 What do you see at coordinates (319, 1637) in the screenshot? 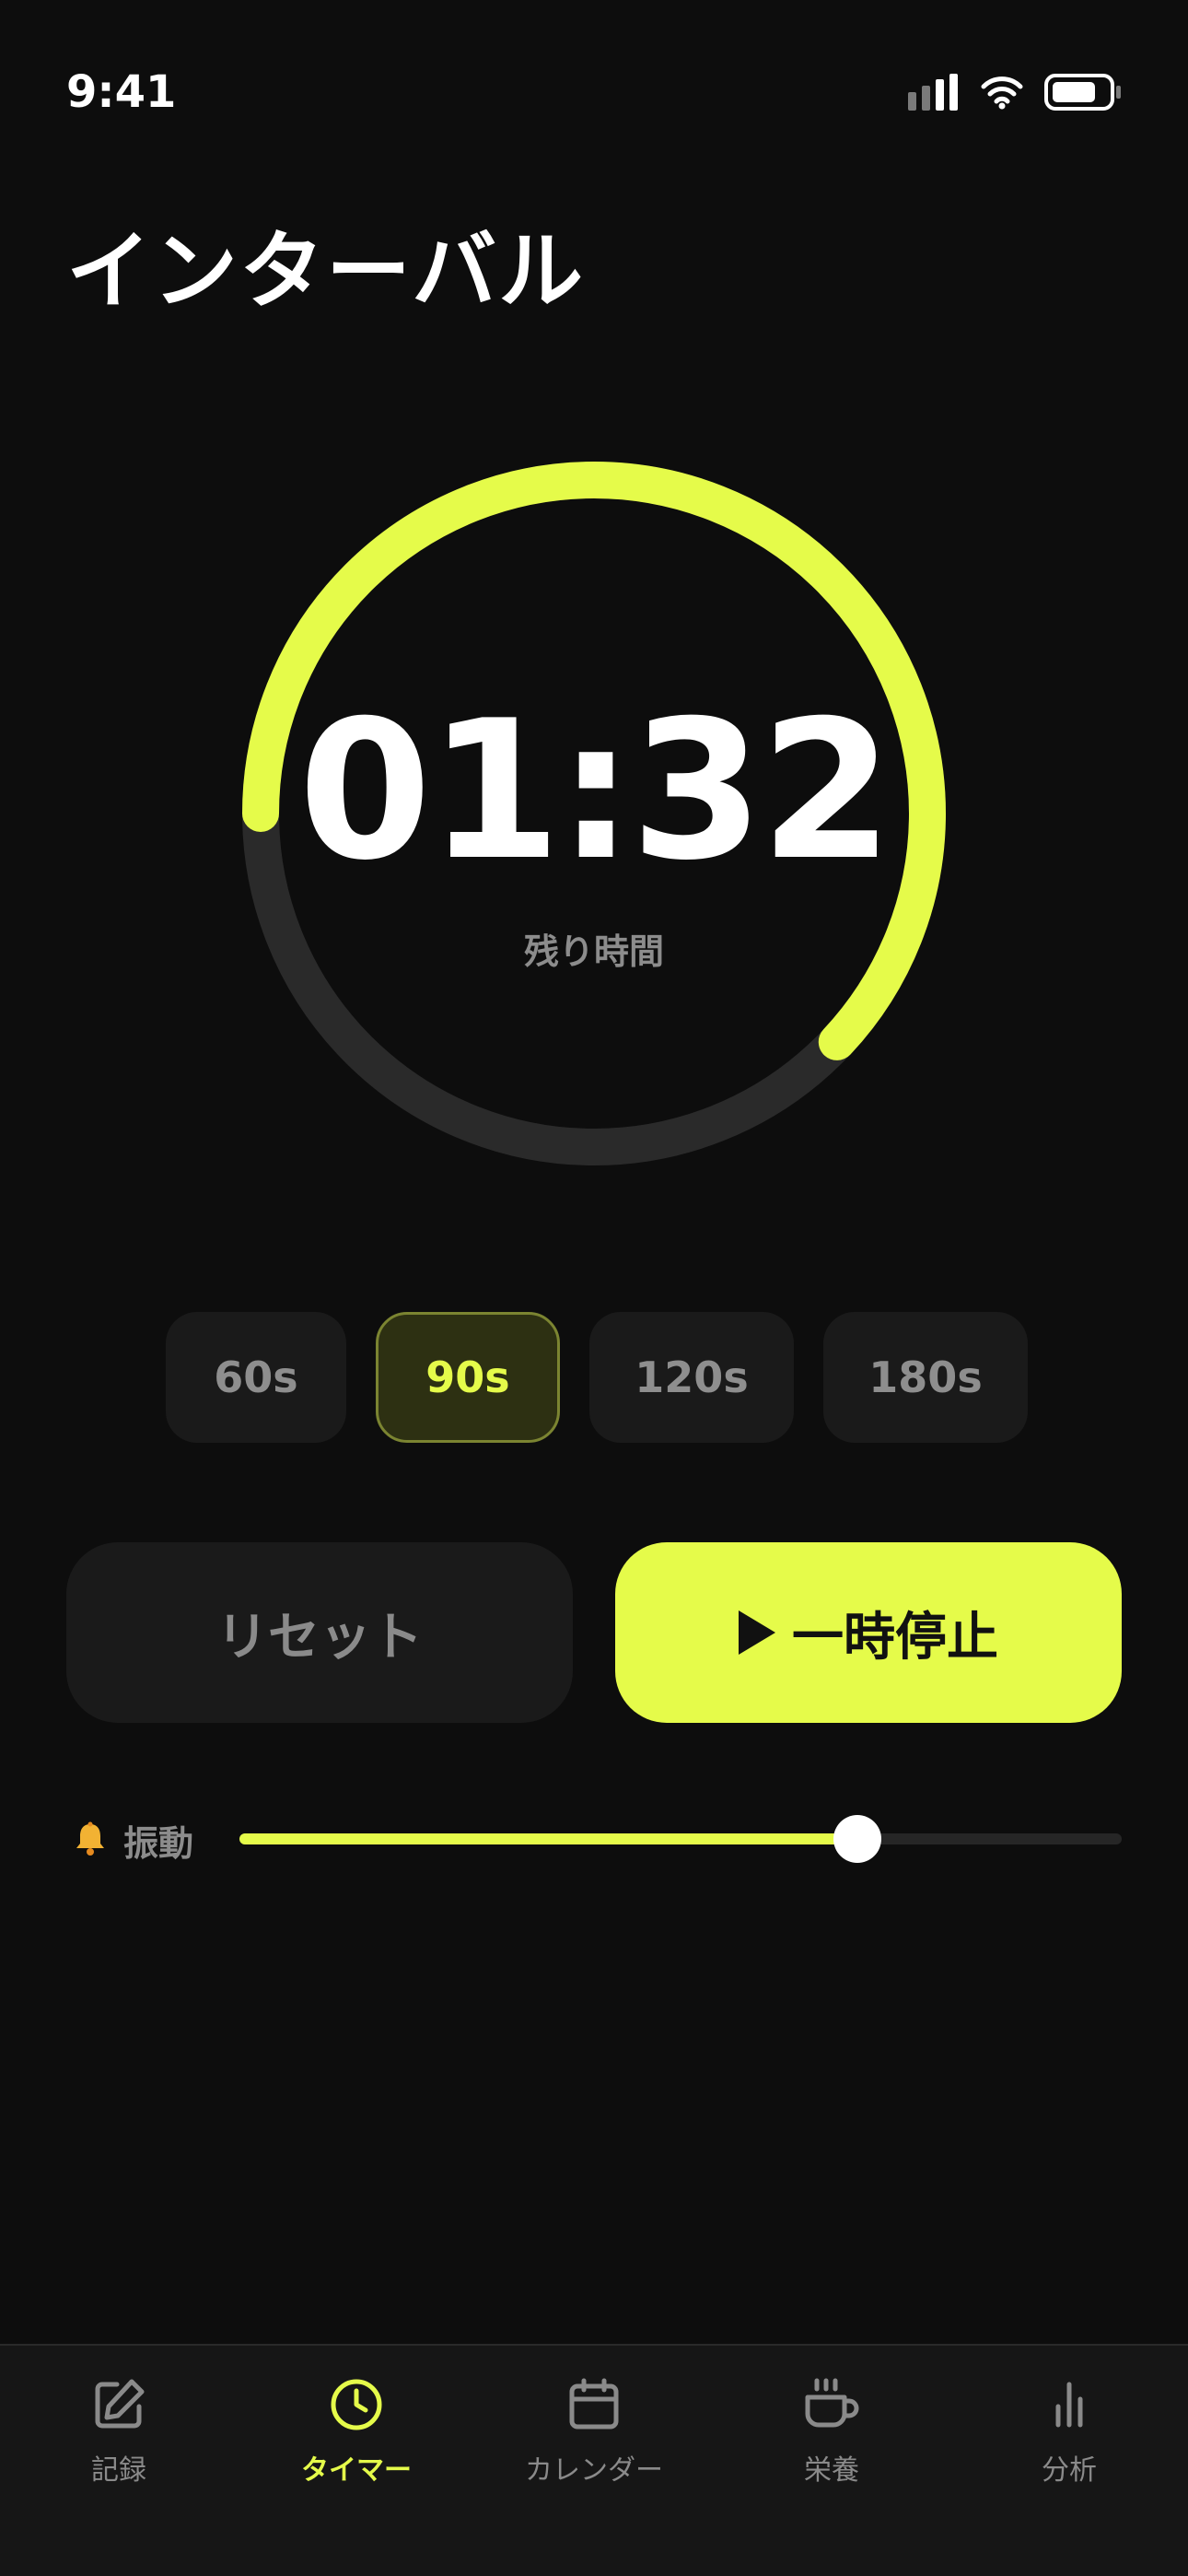
I see `reset-button-label: リセット` at bounding box center [319, 1637].